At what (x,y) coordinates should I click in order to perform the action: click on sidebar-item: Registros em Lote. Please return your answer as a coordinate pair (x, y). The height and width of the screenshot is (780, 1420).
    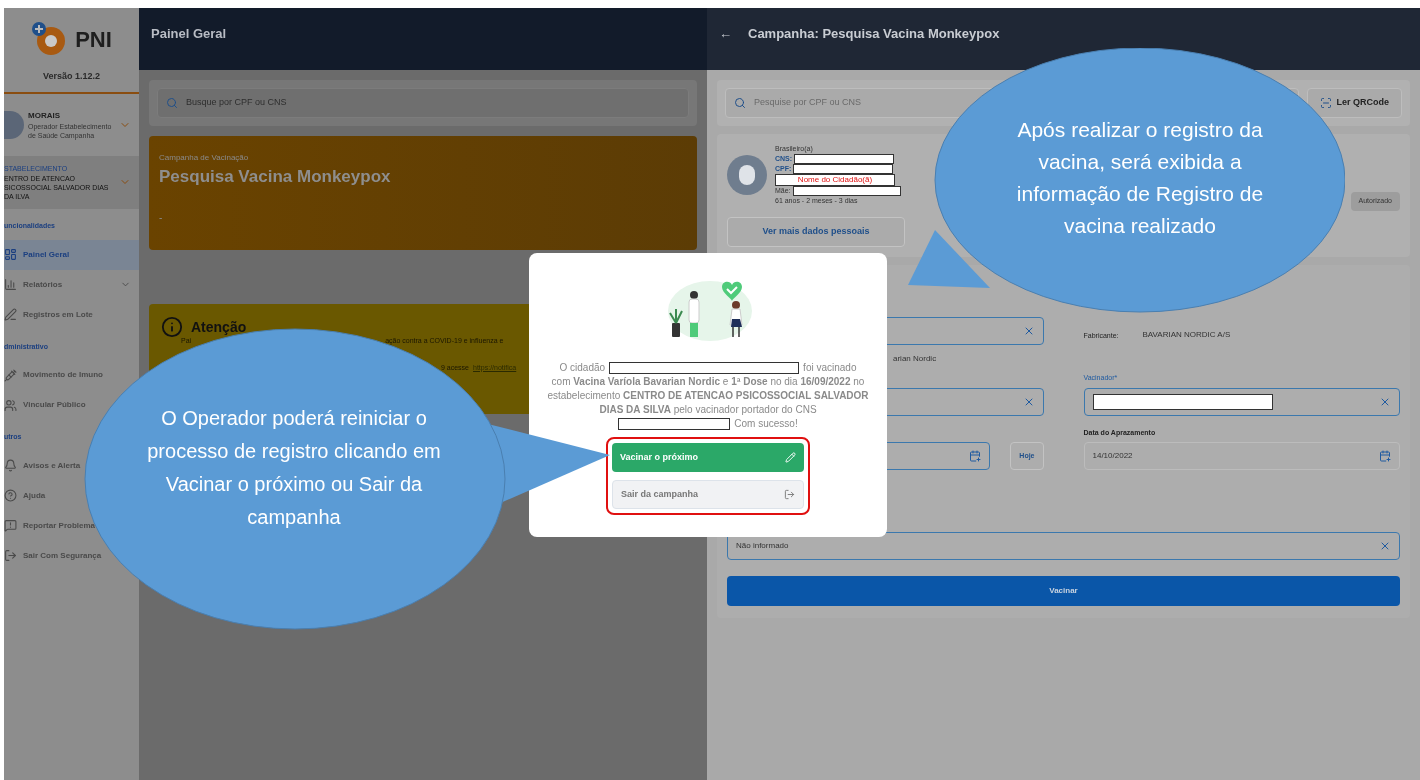
    Looking at the image, I should click on (71, 314).